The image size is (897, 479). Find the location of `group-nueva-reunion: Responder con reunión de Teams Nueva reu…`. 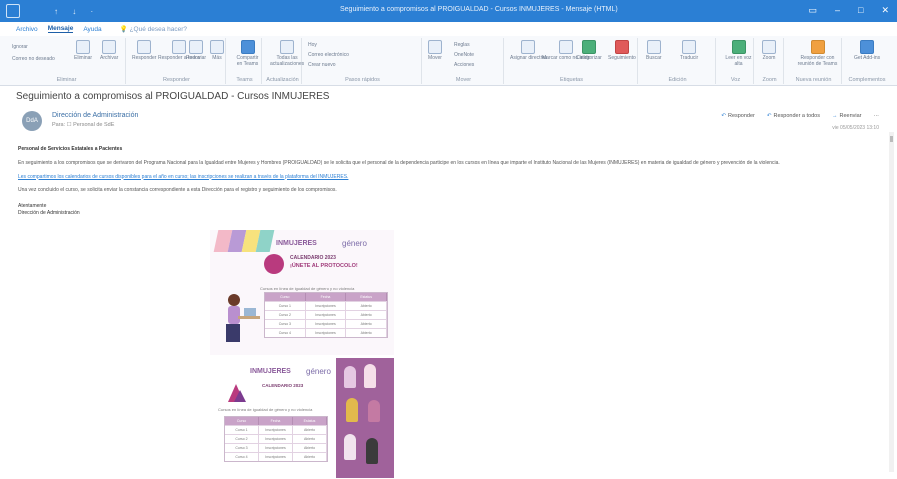

group-nueva-reunion: Responder con reunión de Teams Nueva reu… is located at coordinates (814, 61).